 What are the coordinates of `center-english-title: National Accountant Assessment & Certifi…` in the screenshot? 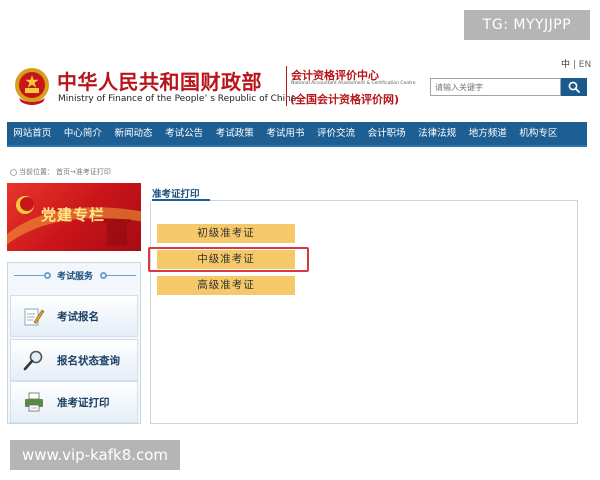 It's located at (353, 83).